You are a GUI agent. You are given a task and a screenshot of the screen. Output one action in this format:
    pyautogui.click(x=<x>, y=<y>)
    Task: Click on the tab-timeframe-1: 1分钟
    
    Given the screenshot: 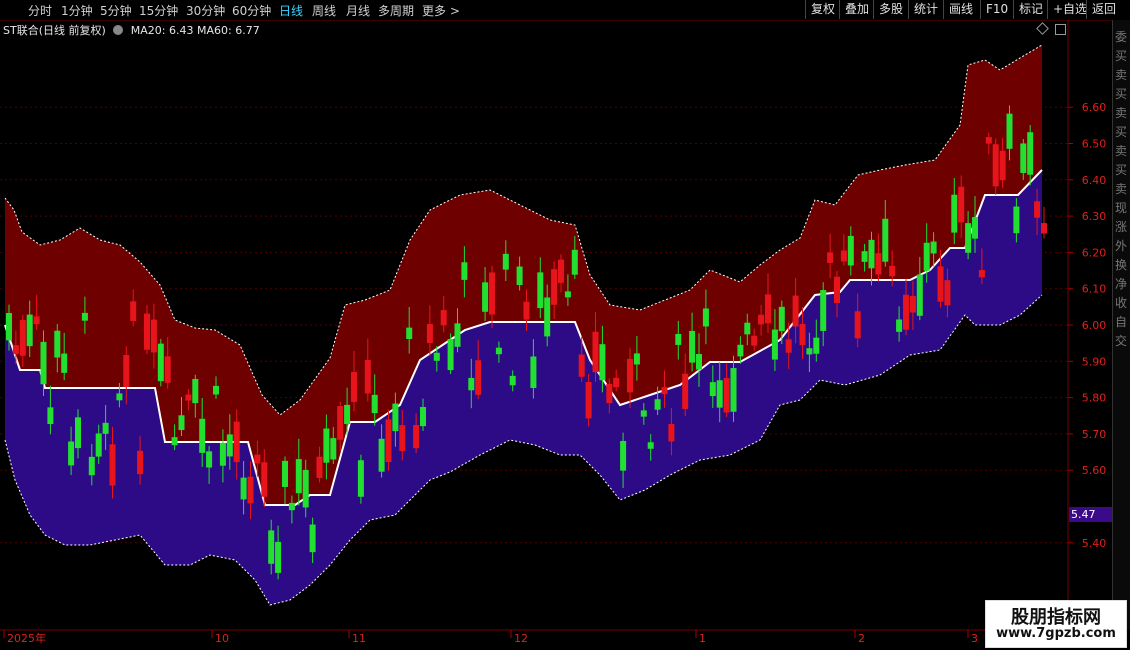 What is the action you would take?
    pyautogui.click(x=77, y=10)
    